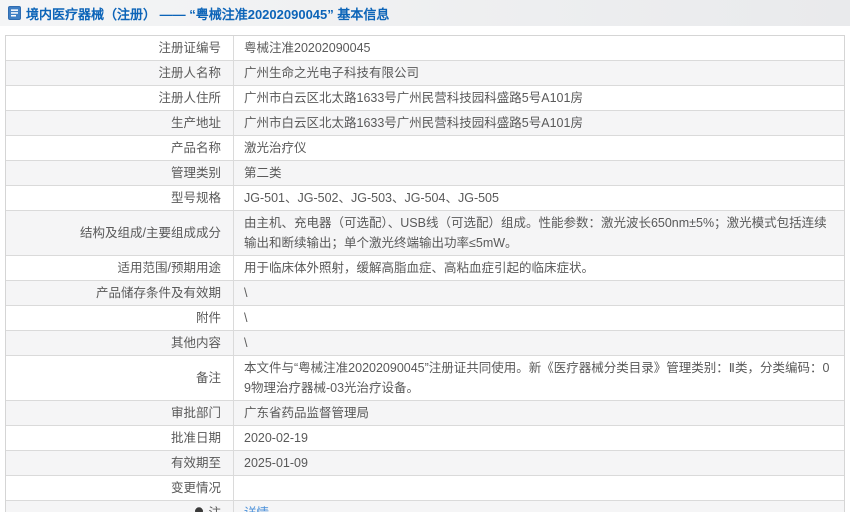 Image resolution: width=850 pixels, height=512 pixels. What do you see at coordinates (195, 123) in the screenshot?
I see `row-label-text: 生产地址` at bounding box center [195, 123].